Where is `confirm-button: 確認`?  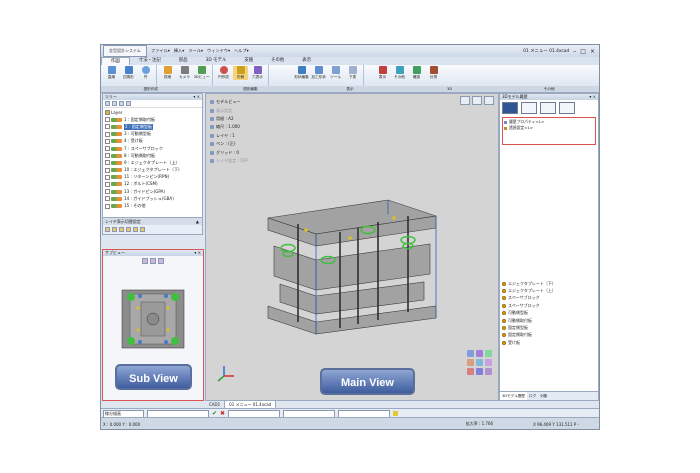
confirm-button: 確認 is located at coordinates (416, 73).